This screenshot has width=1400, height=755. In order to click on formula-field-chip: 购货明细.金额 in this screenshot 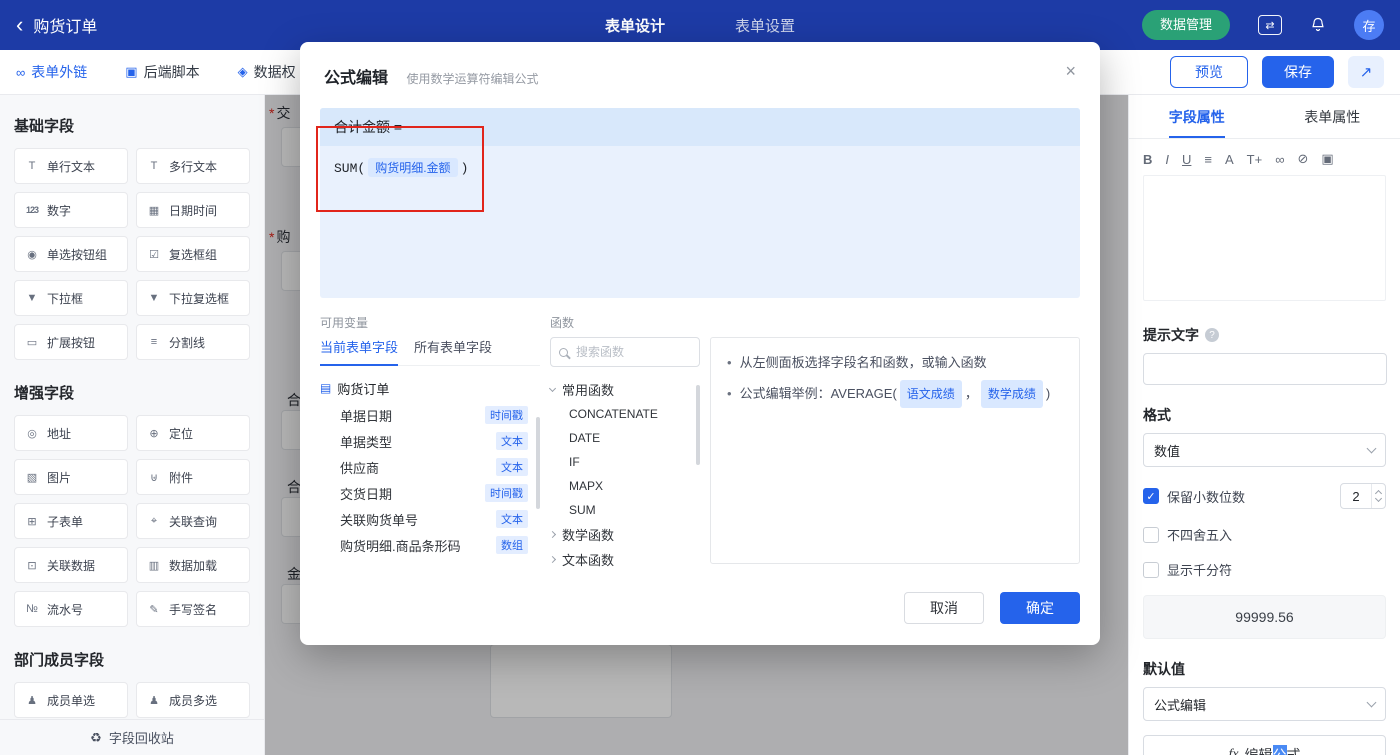, I will do `click(413, 167)`.